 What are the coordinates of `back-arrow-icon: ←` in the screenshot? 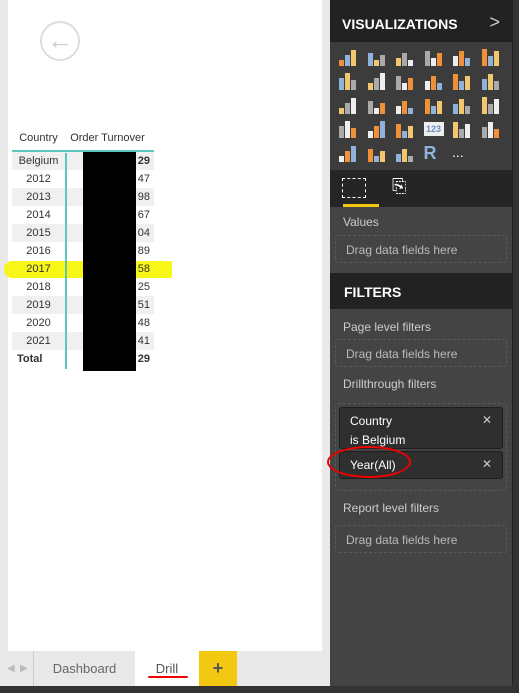 It's located at (60, 41).